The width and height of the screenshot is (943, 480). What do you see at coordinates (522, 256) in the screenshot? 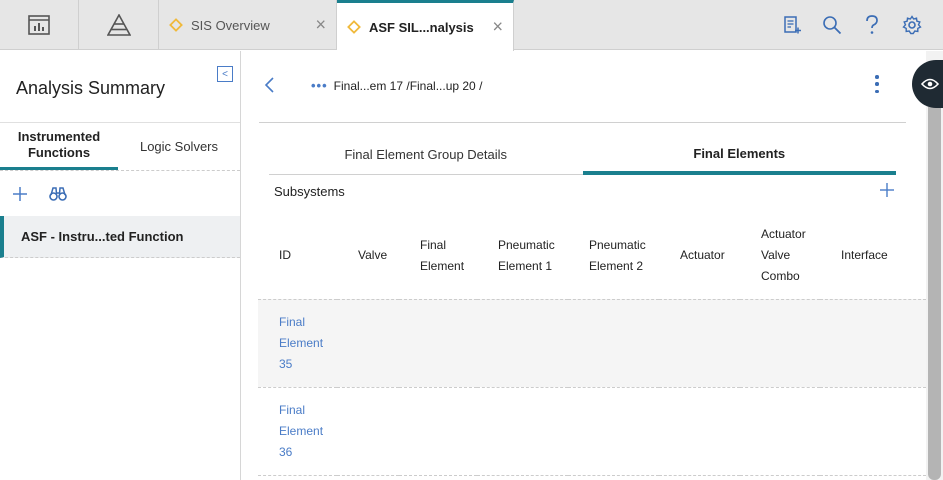
I see `column-header-pneumatic-element-1: Pneumatic Element 1` at bounding box center [522, 256].